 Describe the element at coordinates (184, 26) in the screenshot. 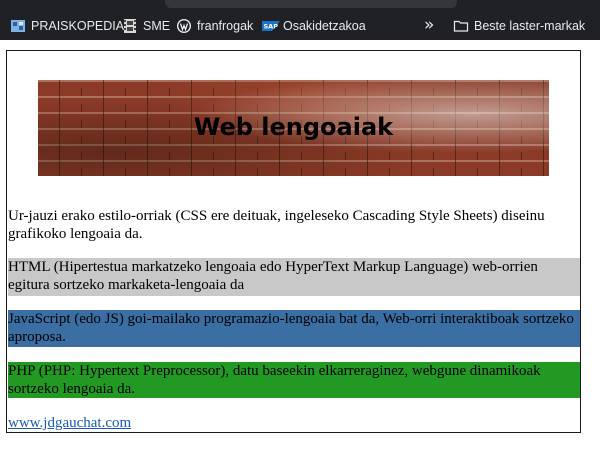

I see `wordpress-icon` at that location.